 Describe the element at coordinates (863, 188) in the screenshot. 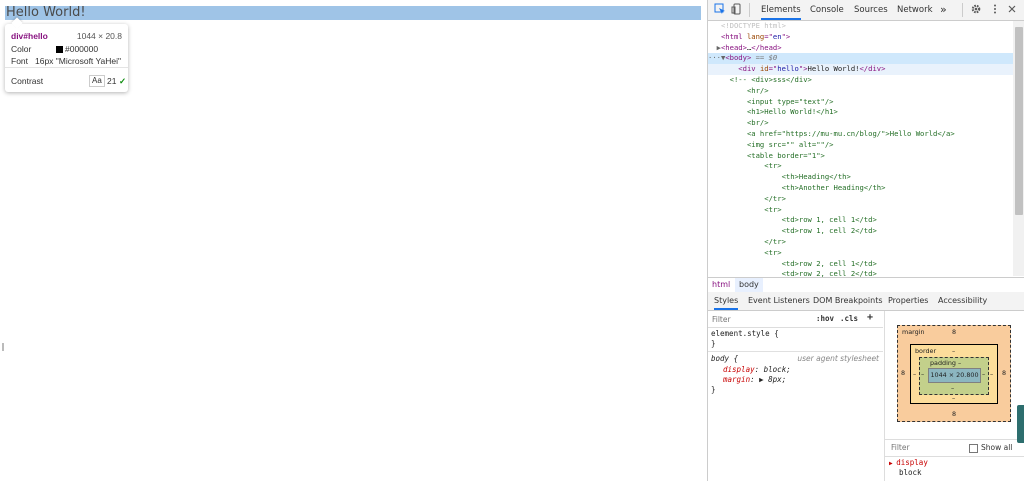

I see `dom-node-line: <th>Another Heading</th>` at that location.